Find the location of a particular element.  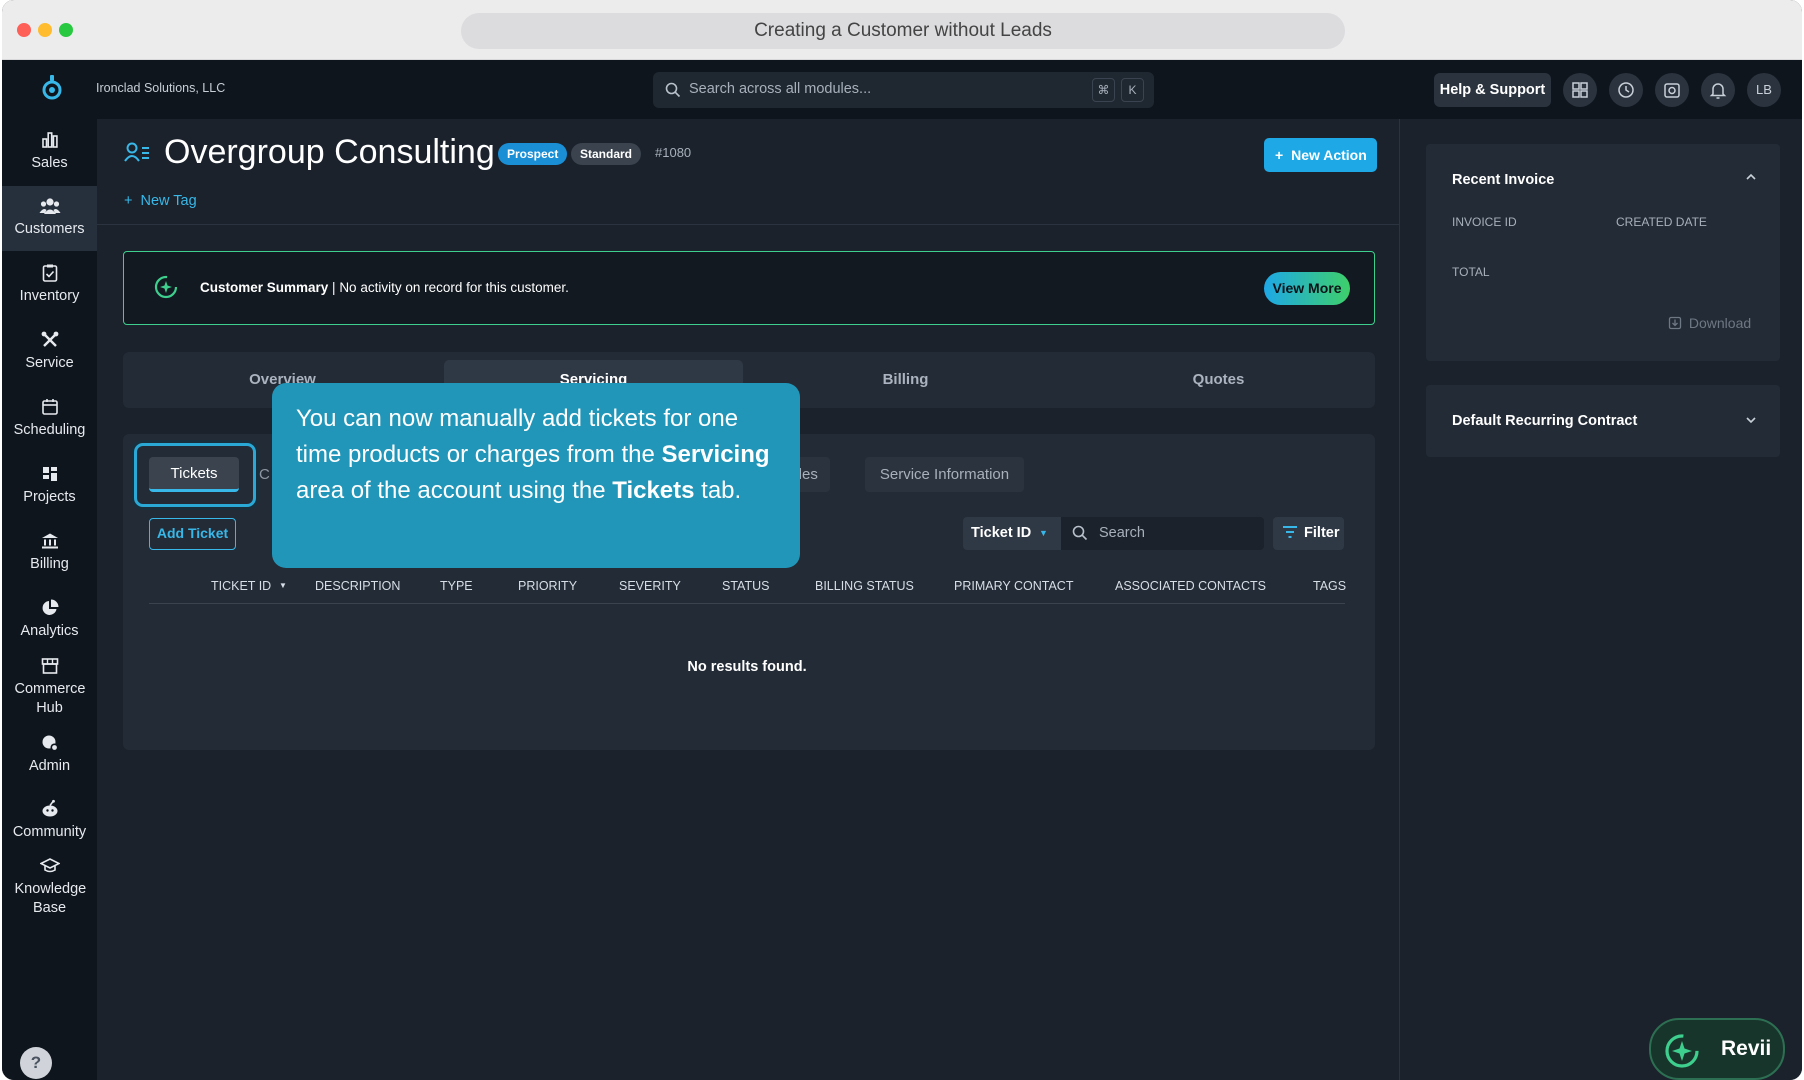

sidebar-item-inventory: Inventory is located at coordinates (49, 291).